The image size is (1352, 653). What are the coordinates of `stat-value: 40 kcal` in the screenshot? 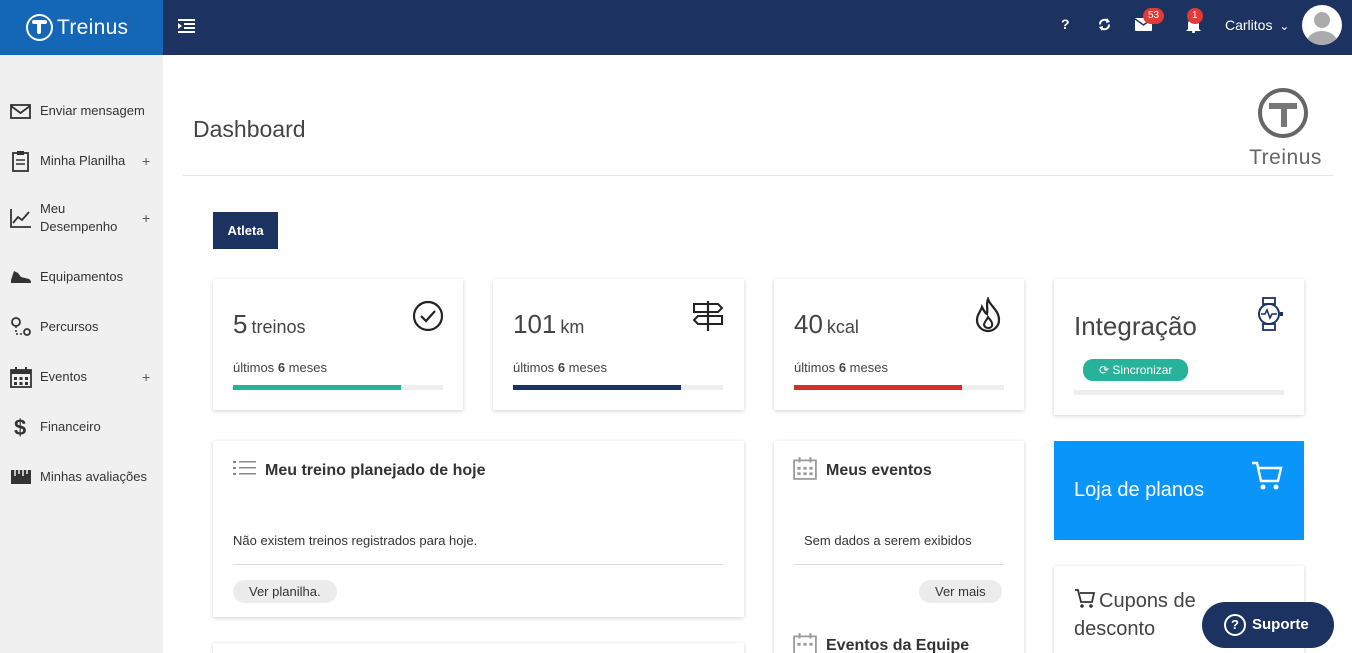 It's located at (826, 324).